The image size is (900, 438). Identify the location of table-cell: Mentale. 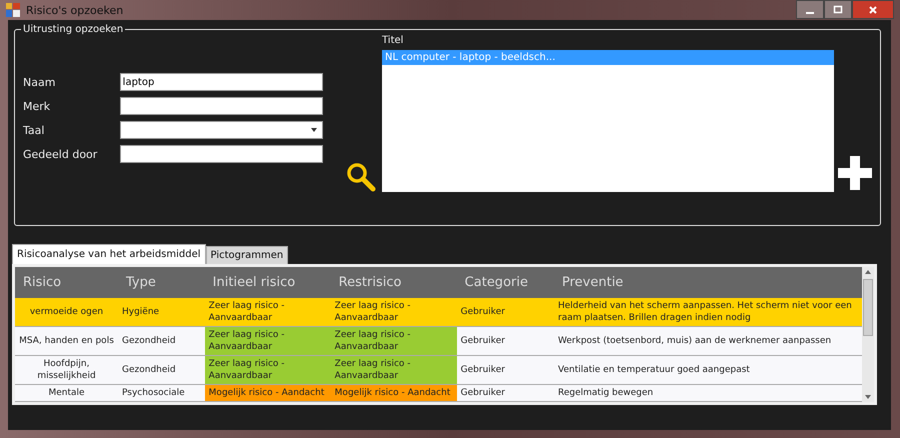
(66, 393).